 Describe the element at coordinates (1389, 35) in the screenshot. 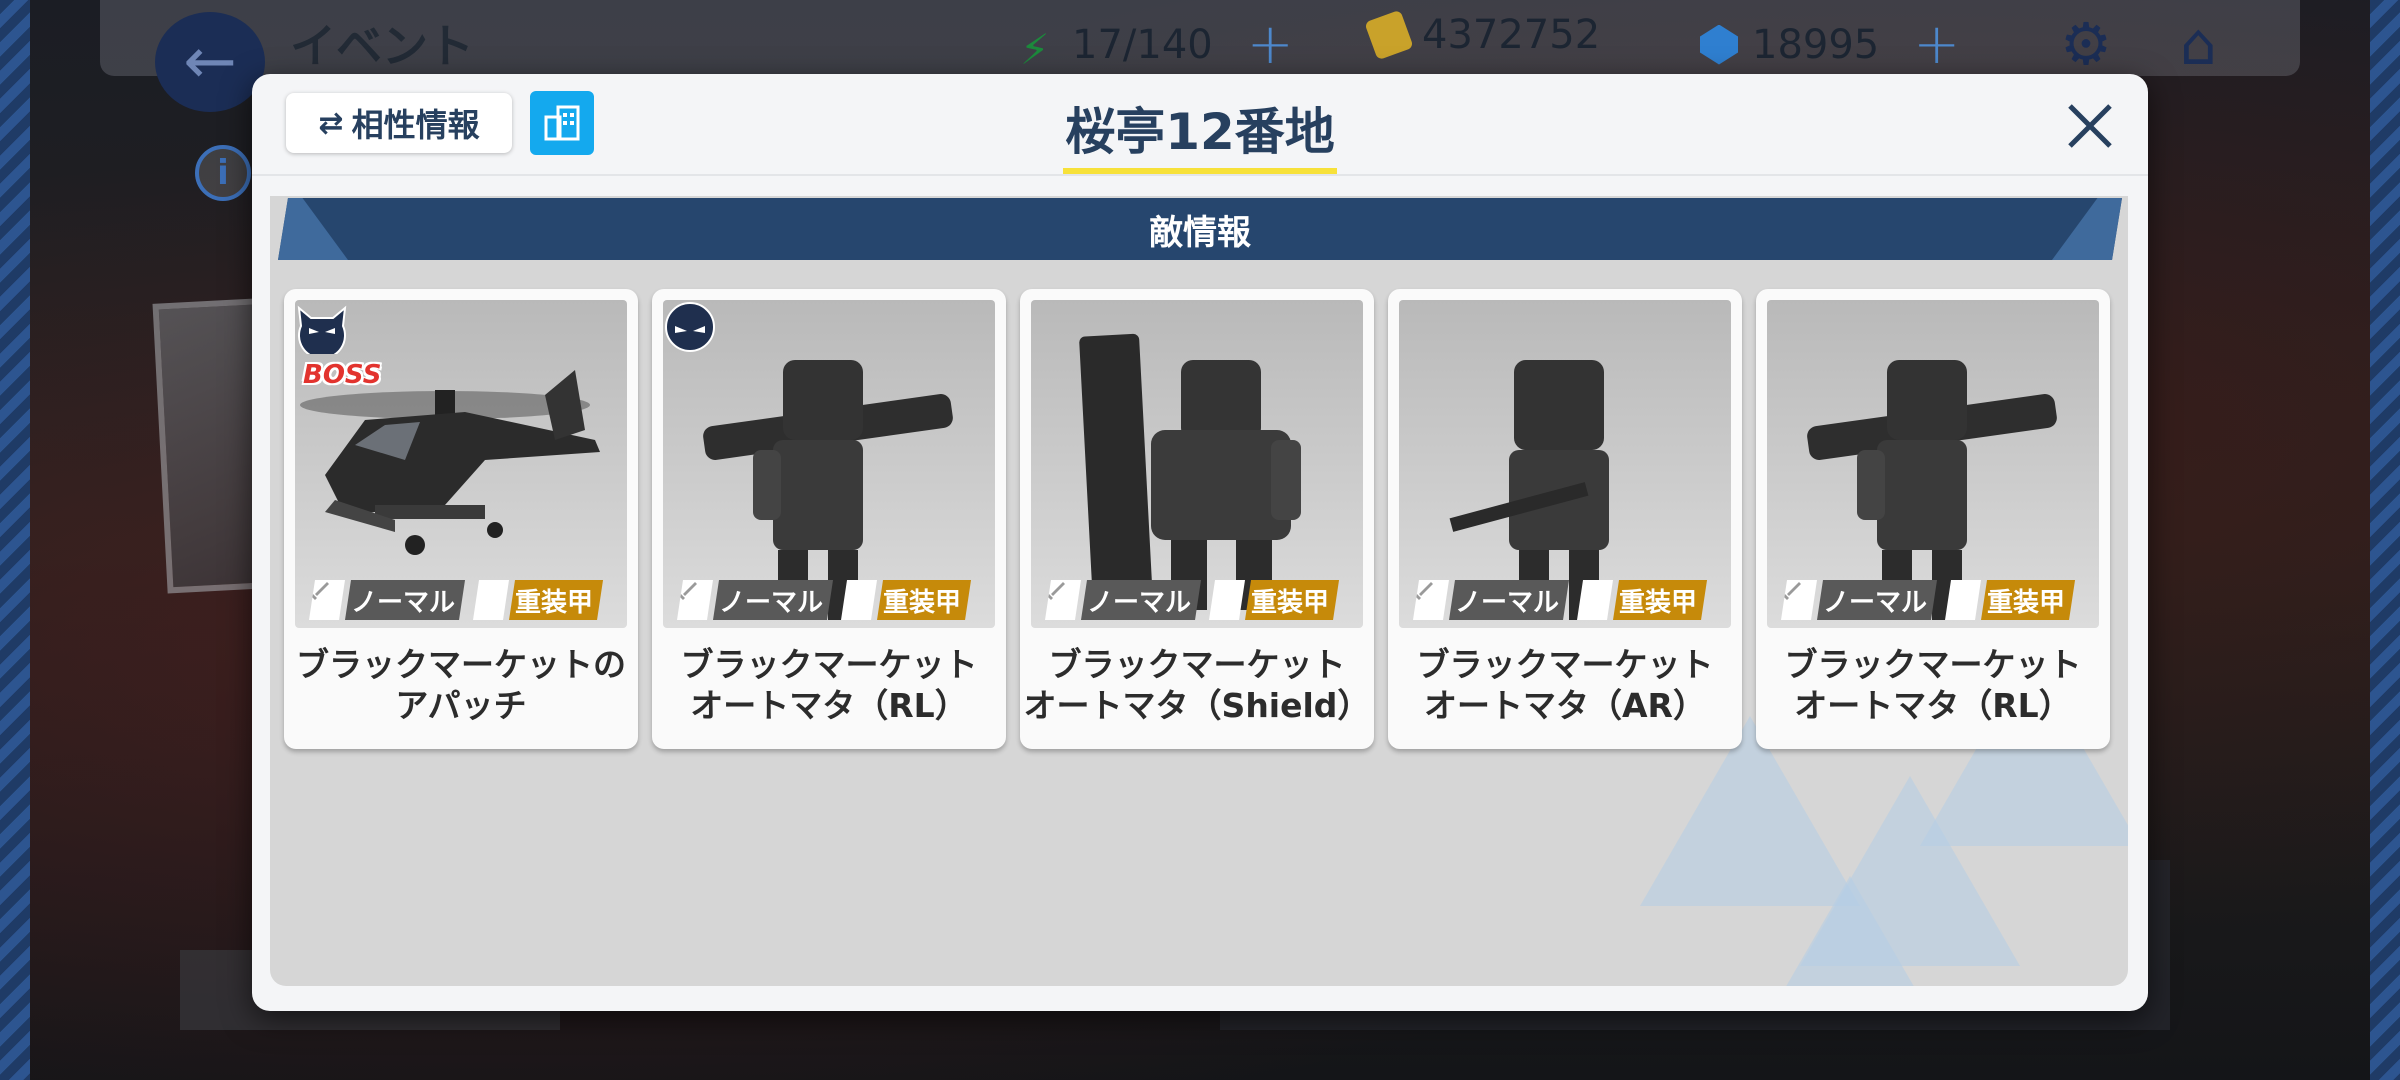

I see `credit-icon` at that location.